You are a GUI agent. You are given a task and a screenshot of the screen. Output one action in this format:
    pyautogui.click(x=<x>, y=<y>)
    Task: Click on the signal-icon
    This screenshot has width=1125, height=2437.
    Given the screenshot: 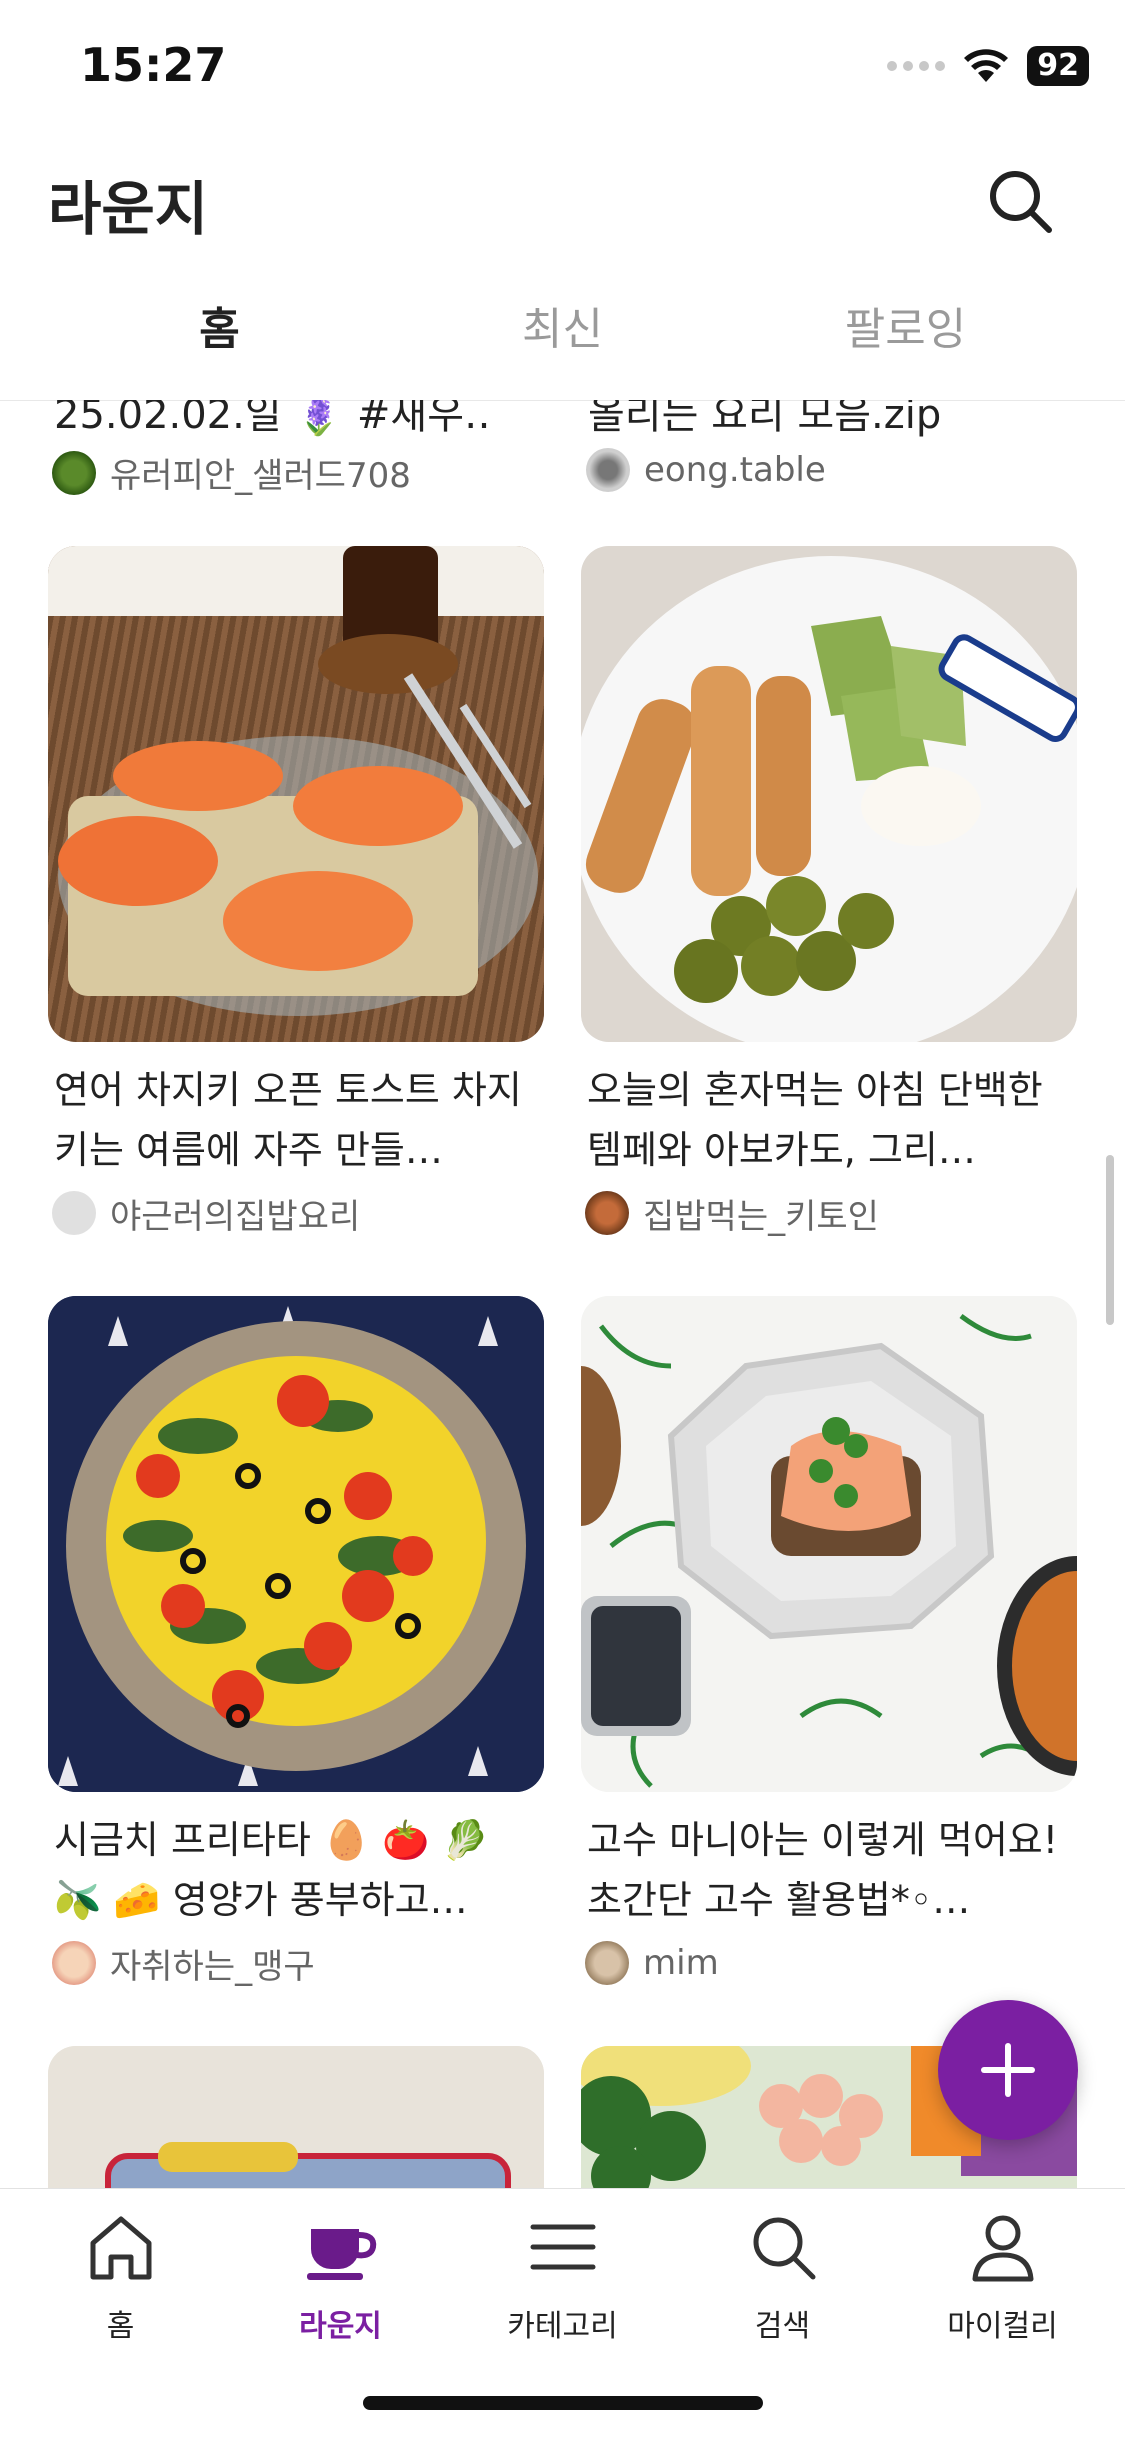 What is the action you would take?
    pyautogui.click(x=916, y=66)
    